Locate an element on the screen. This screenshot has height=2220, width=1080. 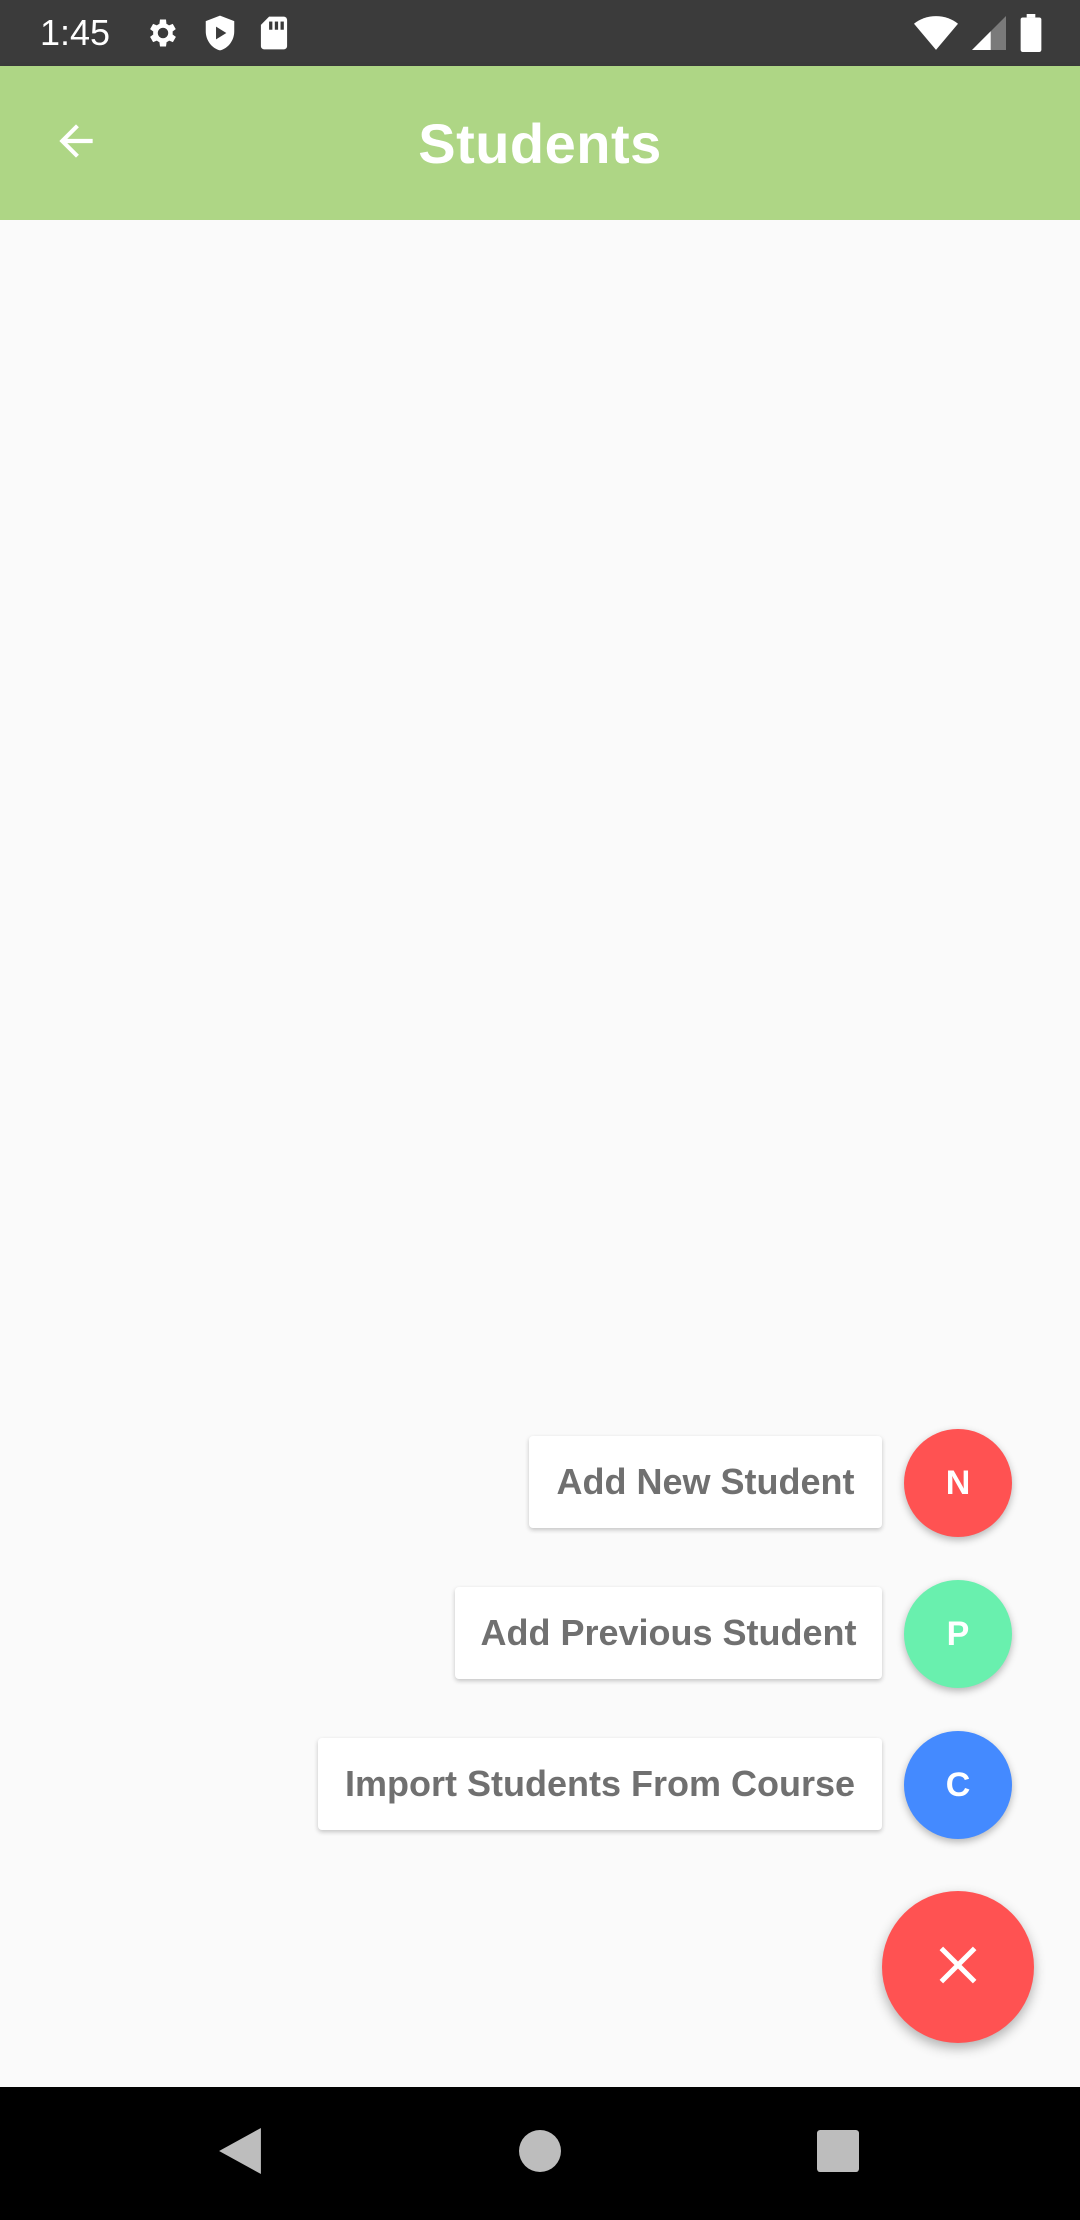
nav-recents-button is located at coordinates (838, 2153).